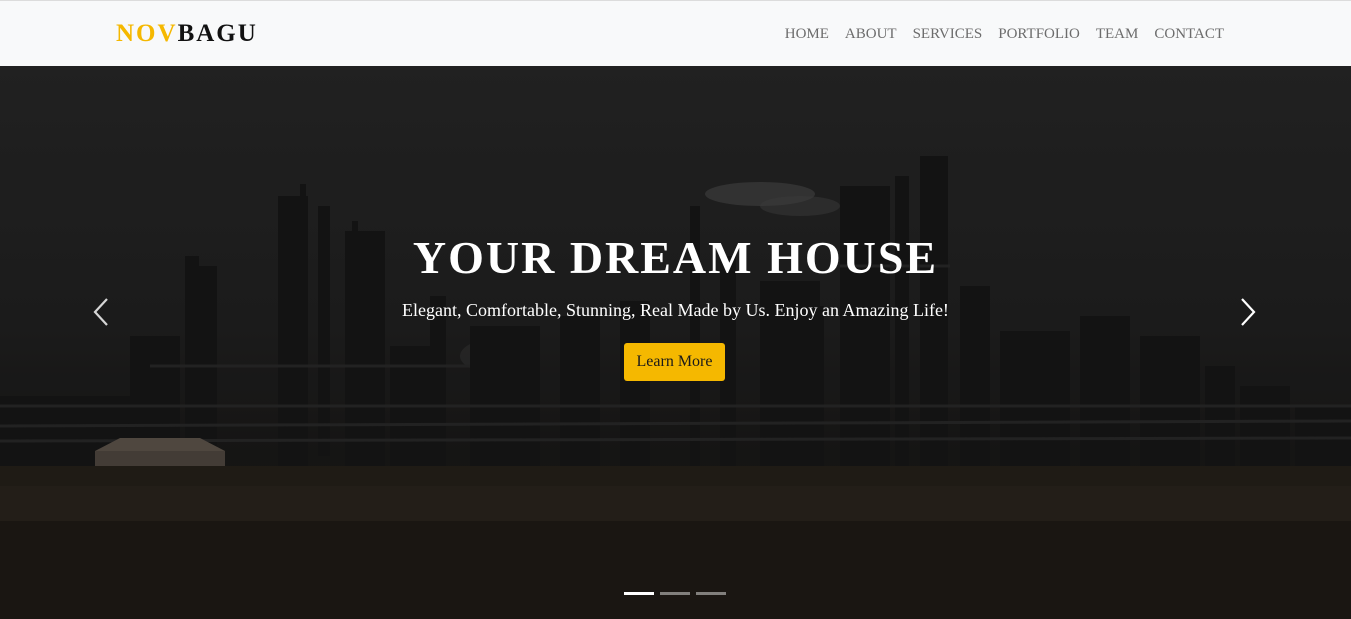 The height and width of the screenshot is (619, 1351). I want to click on carousel-indicators, so click(675, 593).